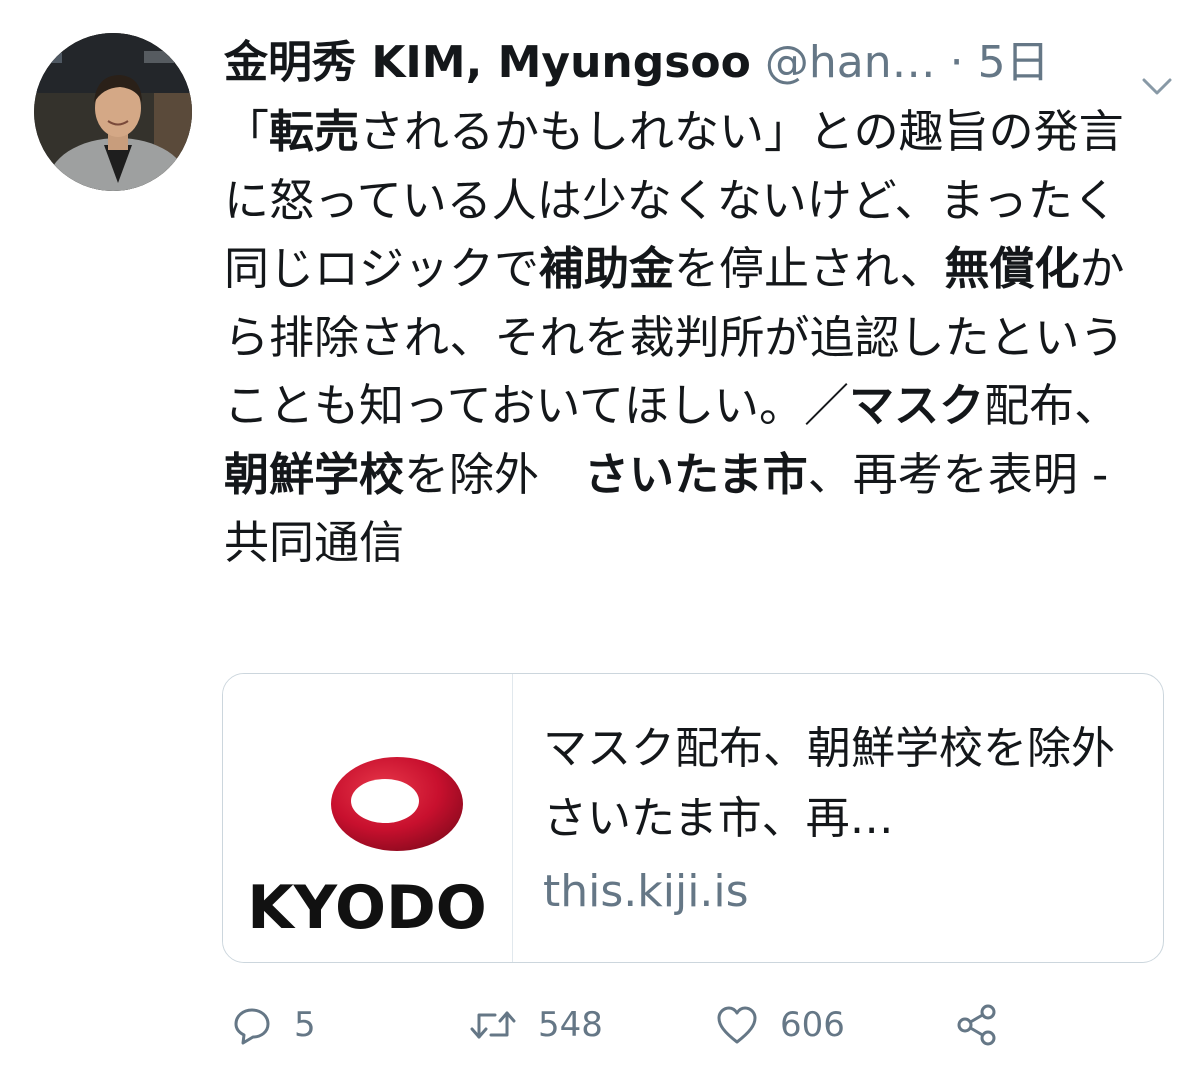  What do you see at coordinates (368, 818) in the screenshot?
I see `kyodo-logo: KYODO` at bounding box center [368, 818].